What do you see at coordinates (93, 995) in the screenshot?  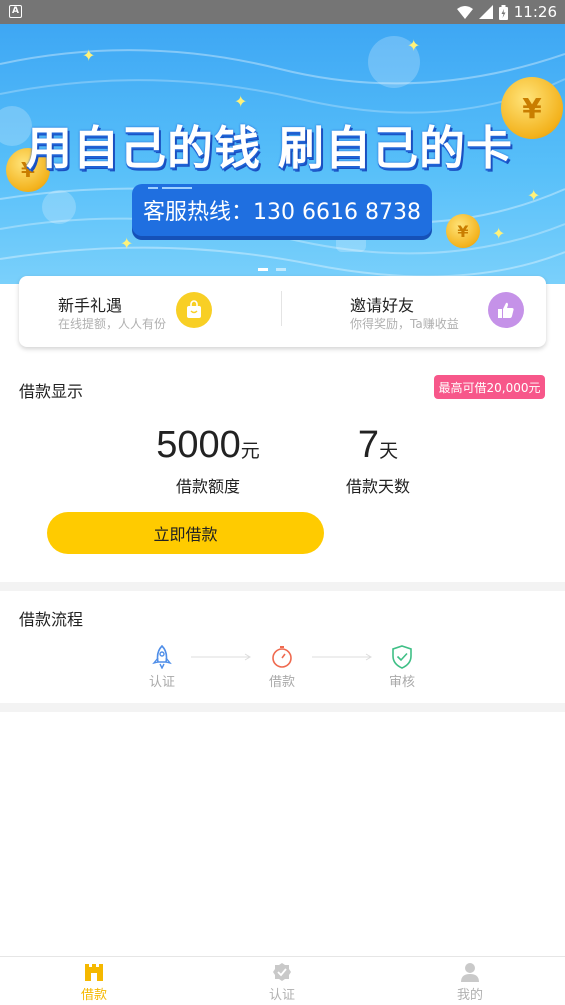 I see `nav-tab-label: 借款` at bounding box center [93, 995].